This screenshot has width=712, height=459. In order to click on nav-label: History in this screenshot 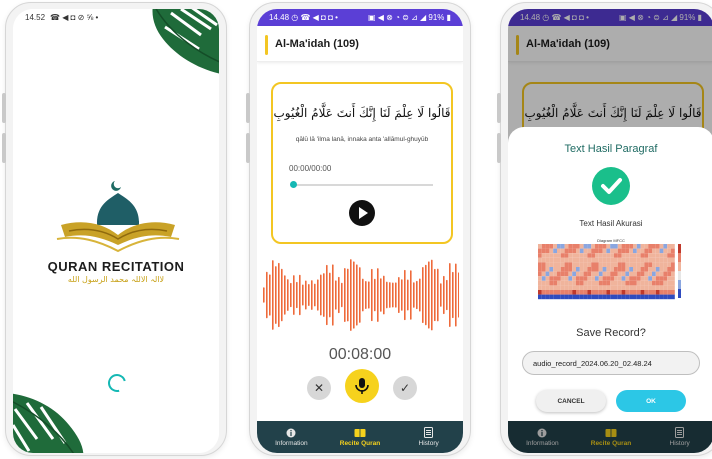, I will do `click(428, 443)`.